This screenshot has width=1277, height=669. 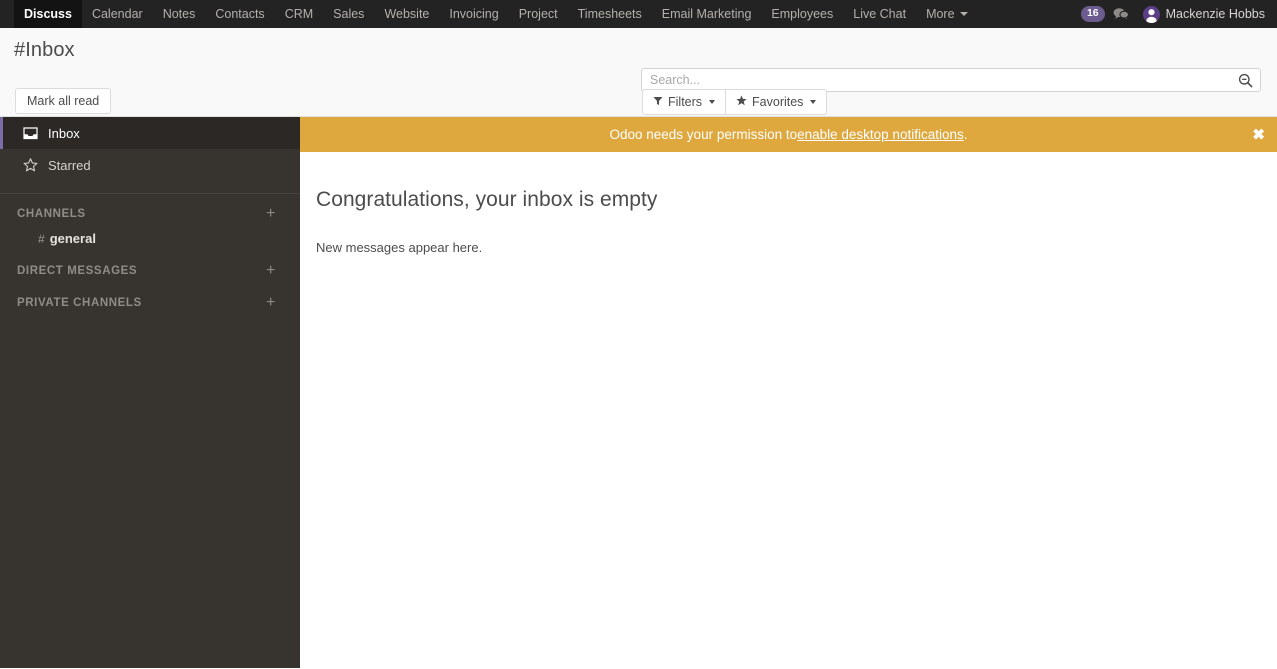 I want to click on sidebar-section-label: DIRECT MESSAGES, so click(x=77, y=271).